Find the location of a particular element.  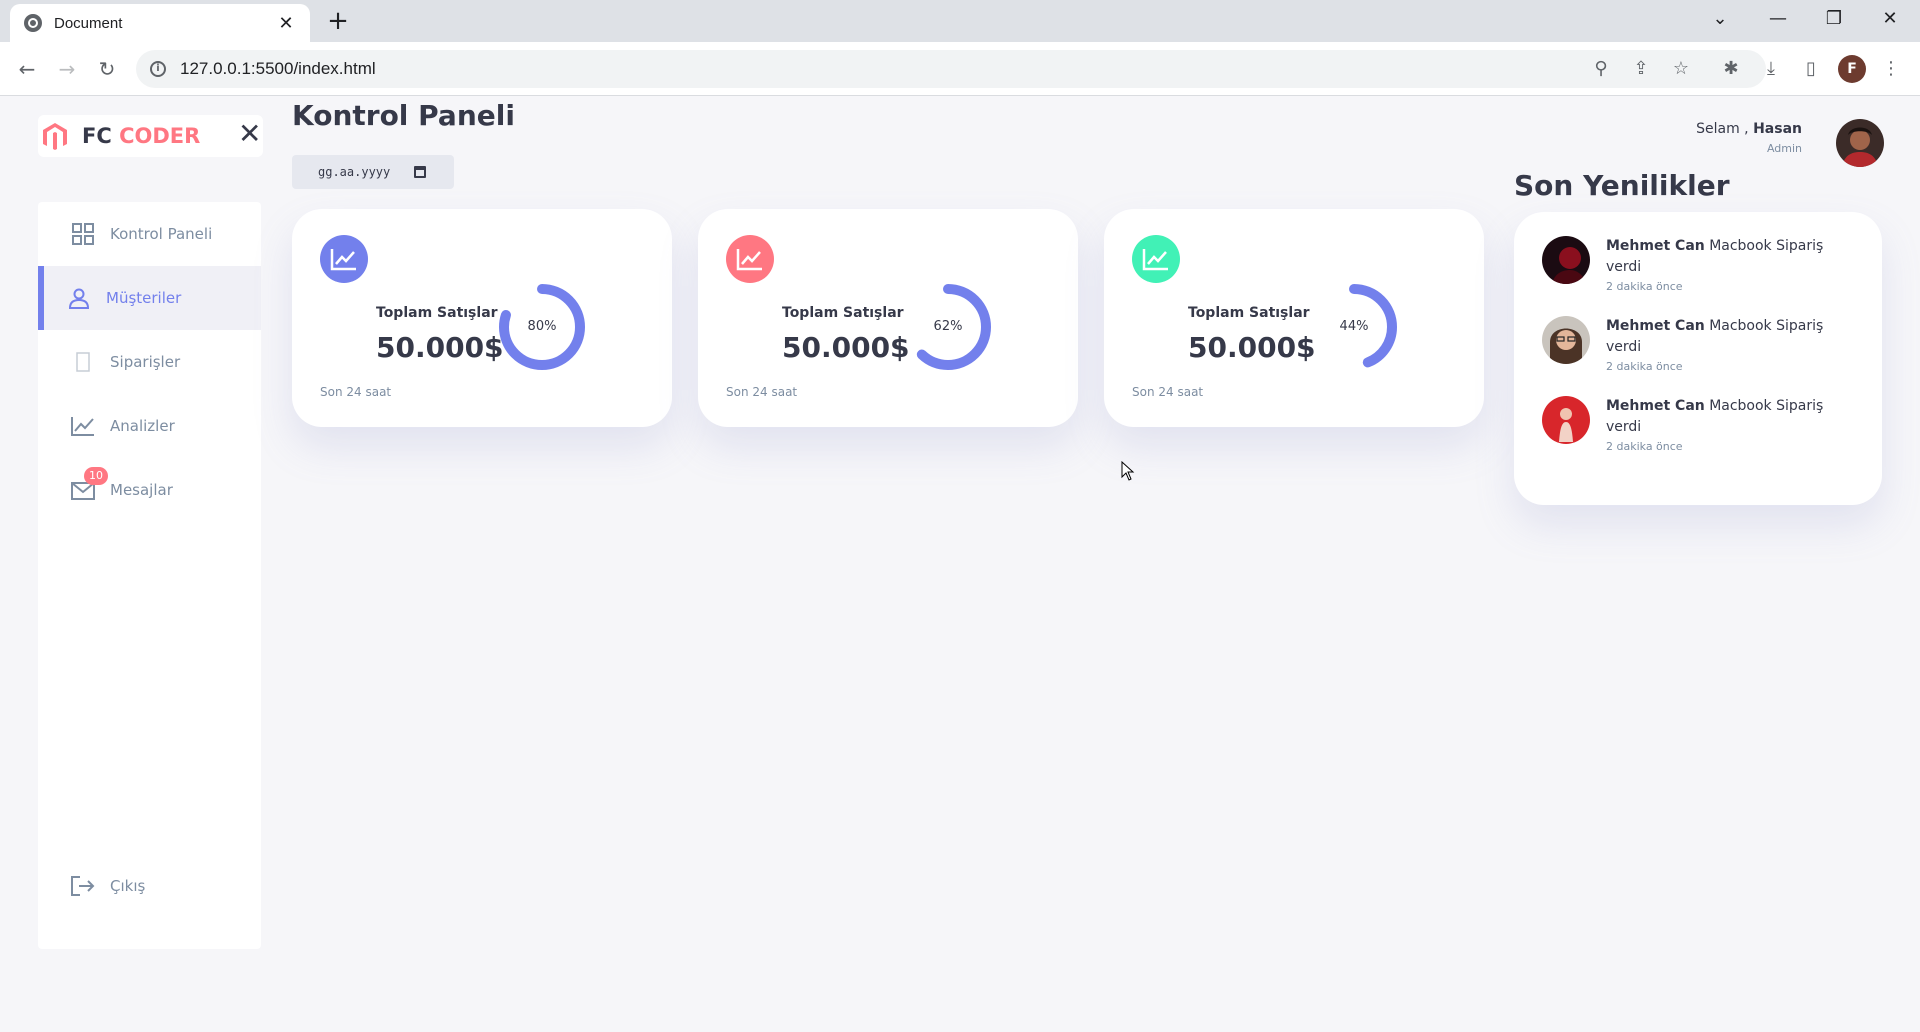

globe-icon is located at coordinates (33, 23).